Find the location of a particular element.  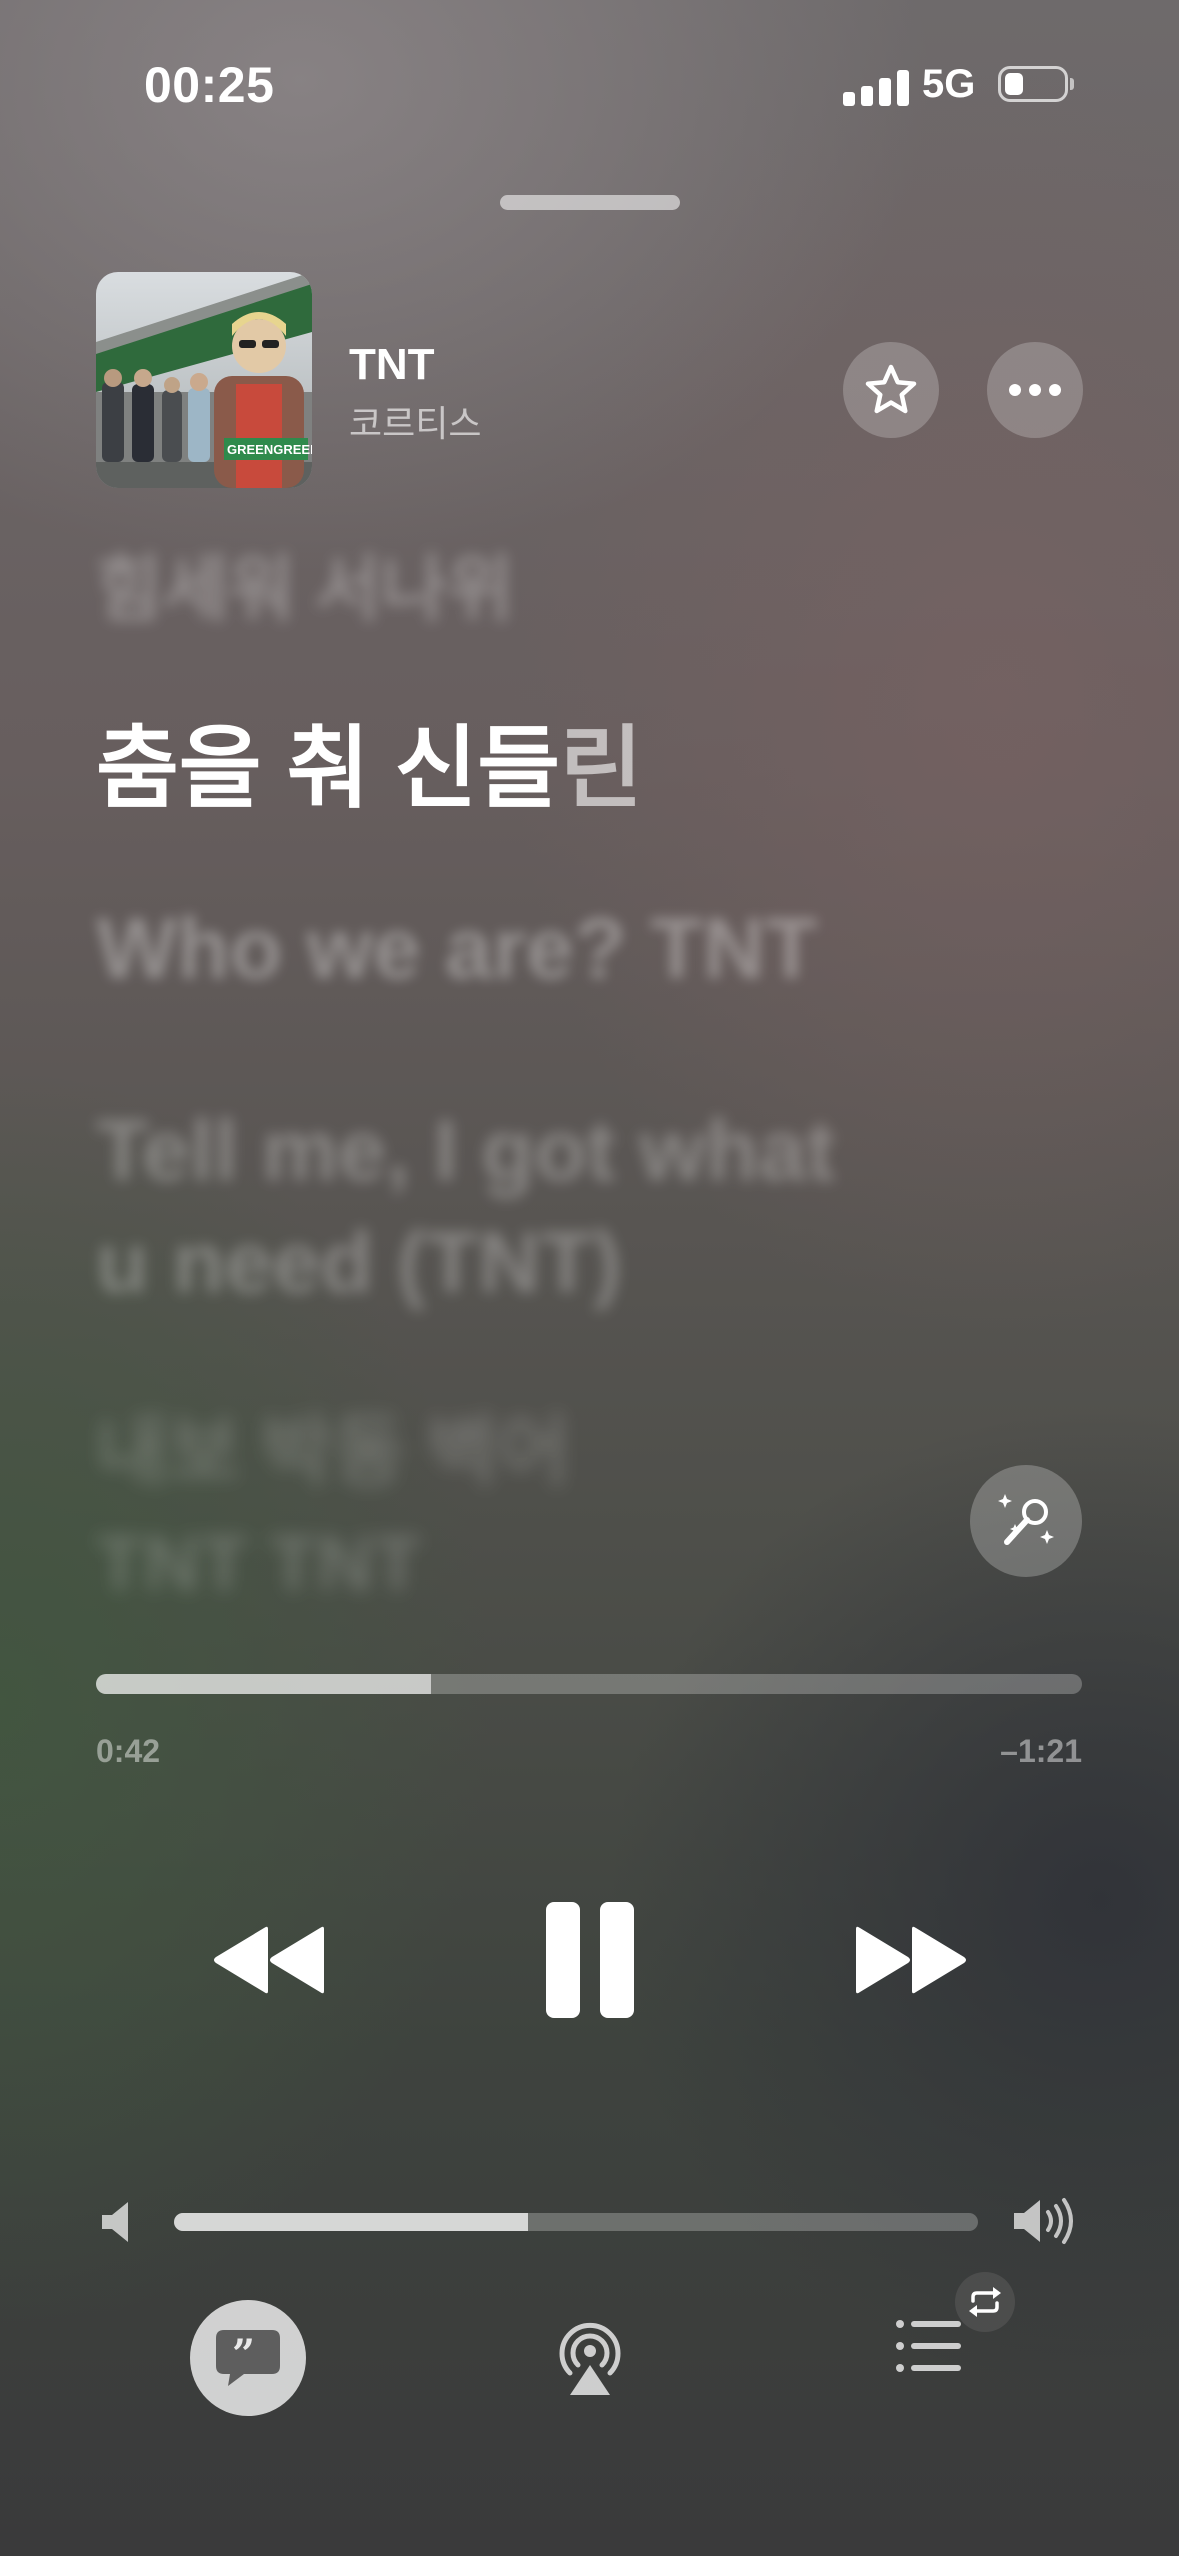

network-type: 5G is located at coordinates (949, 84).